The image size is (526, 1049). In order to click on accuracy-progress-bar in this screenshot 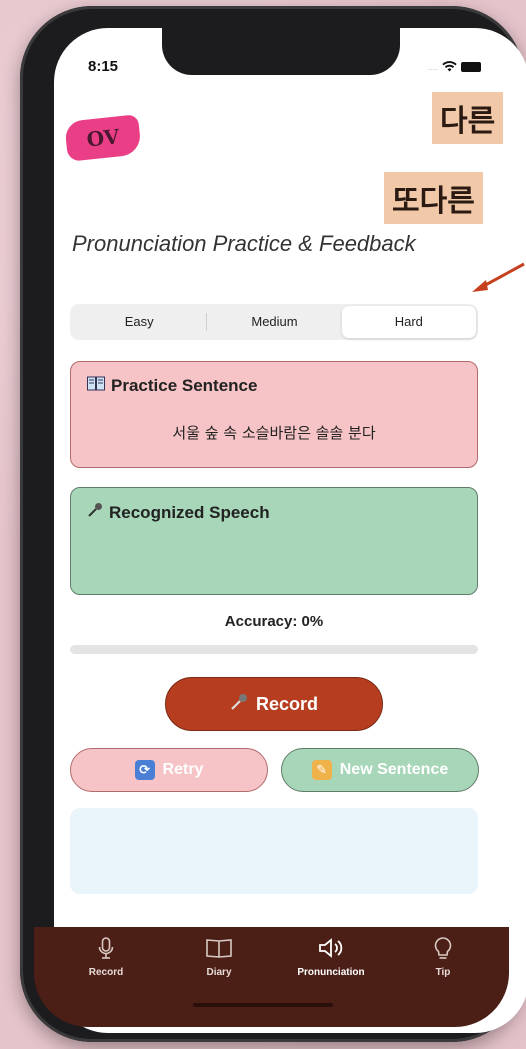, I will do `click(274, 649)`.